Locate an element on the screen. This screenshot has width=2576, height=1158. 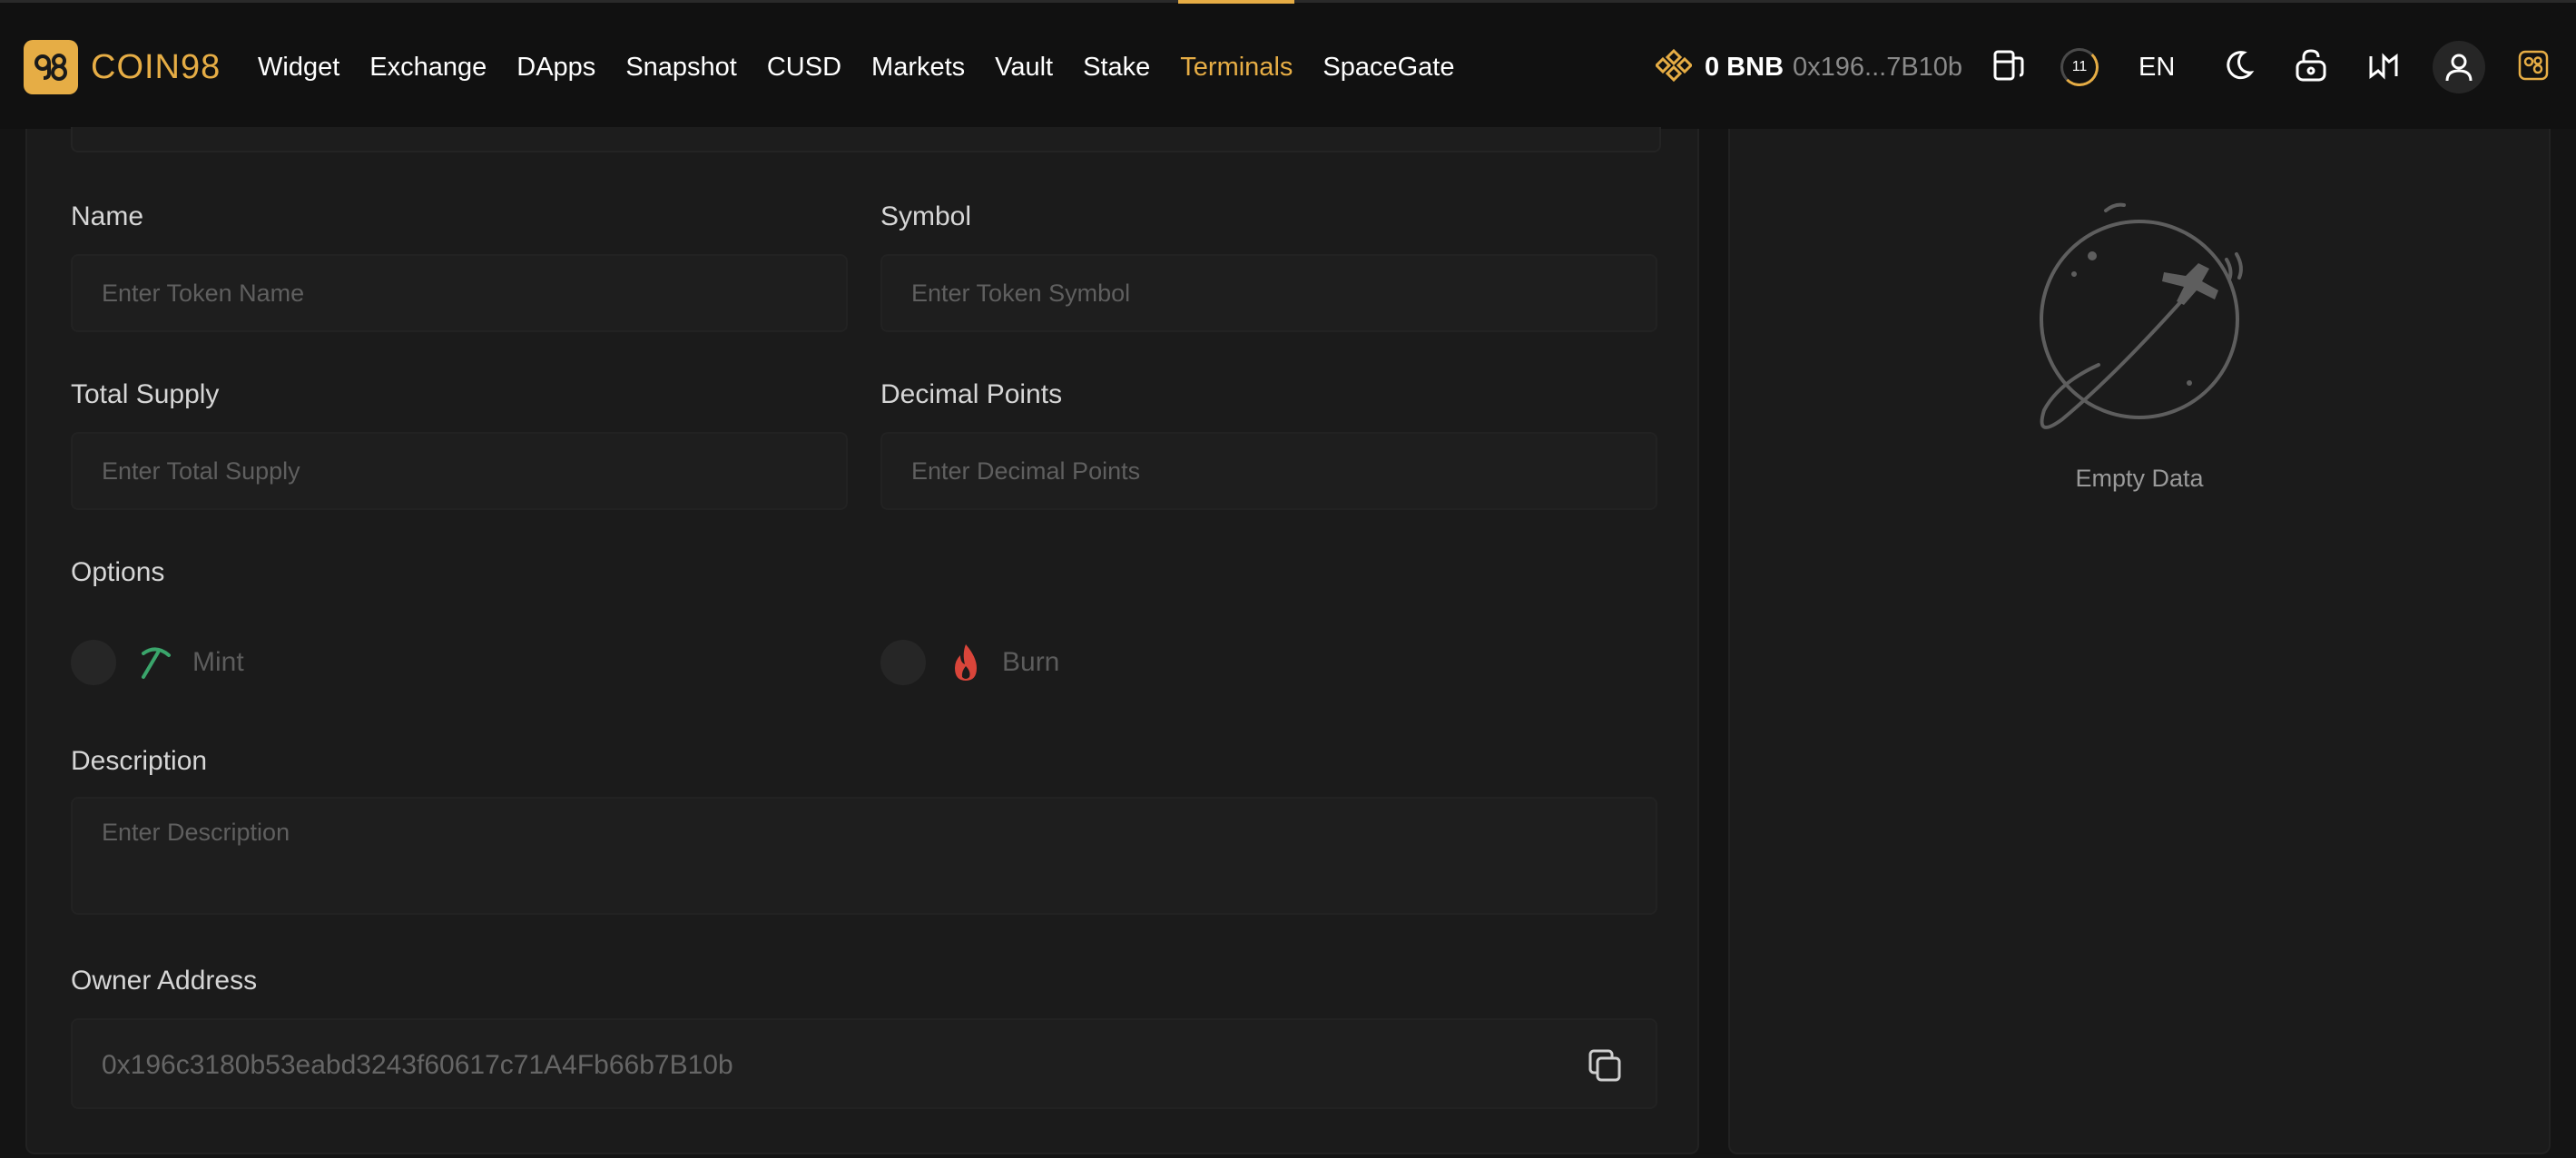
decimal-points-field-box is located at coordinates (1268, 471).